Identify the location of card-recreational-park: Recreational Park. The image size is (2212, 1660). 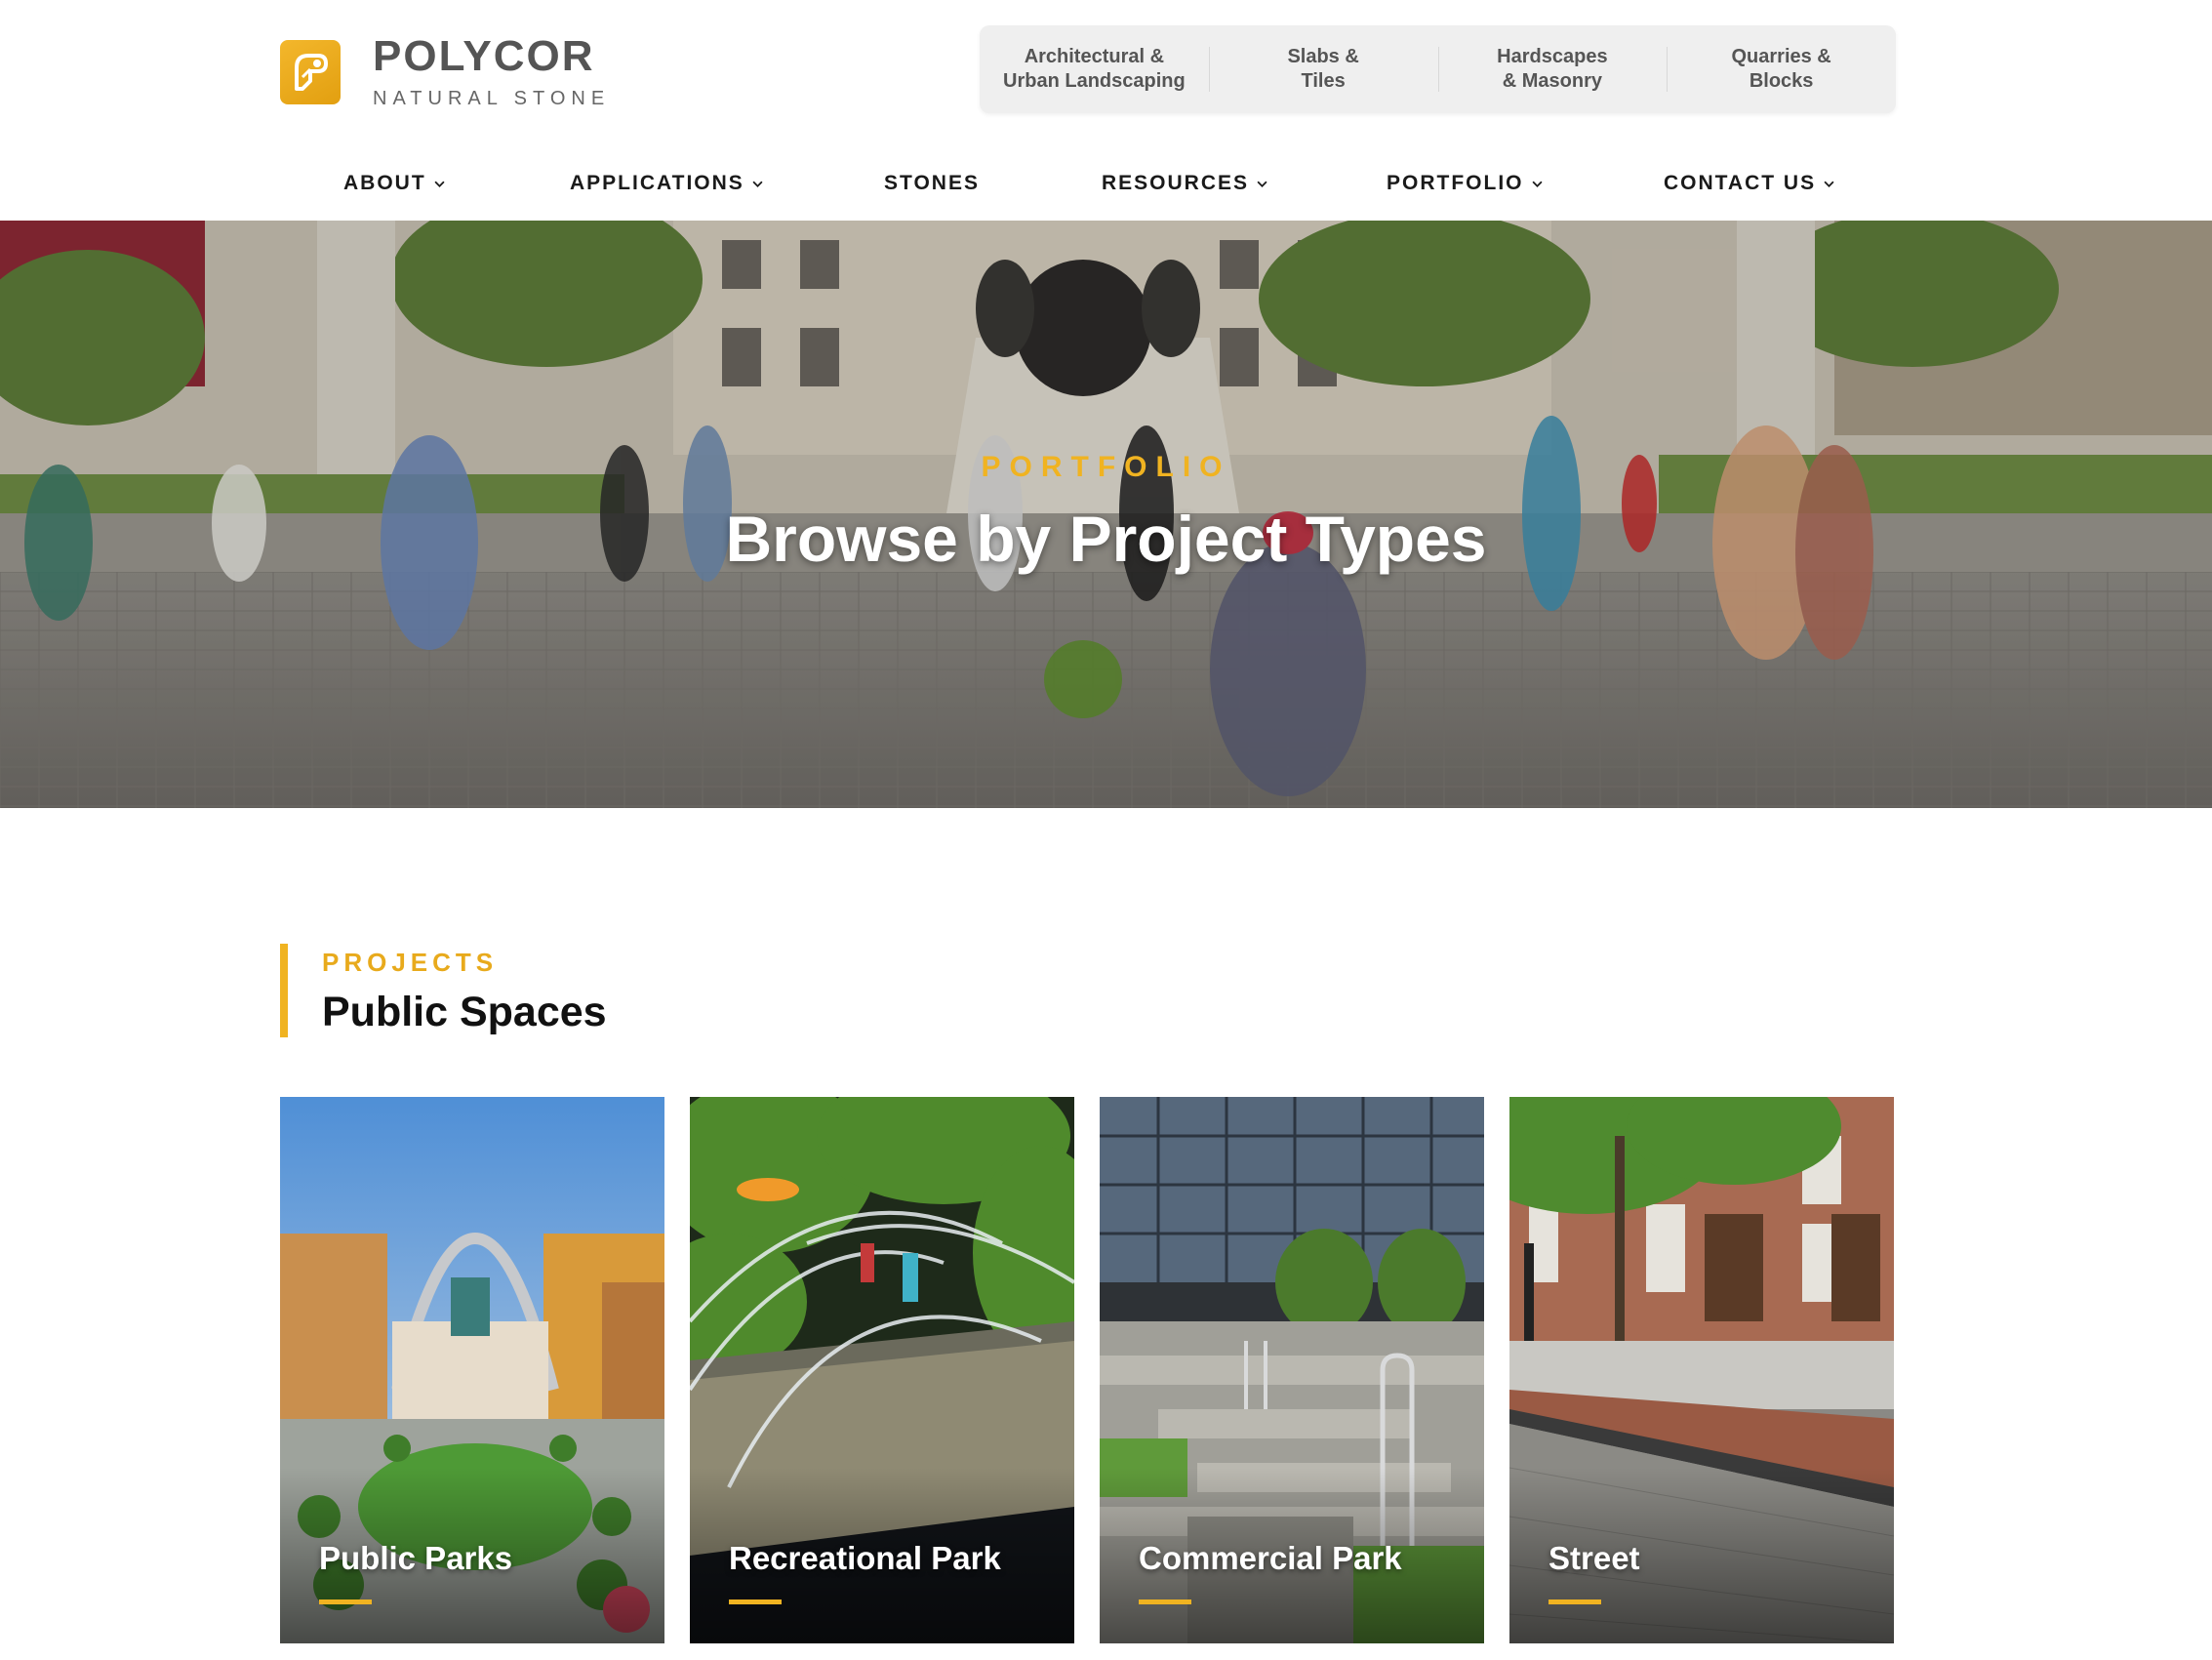
(882, 1370).